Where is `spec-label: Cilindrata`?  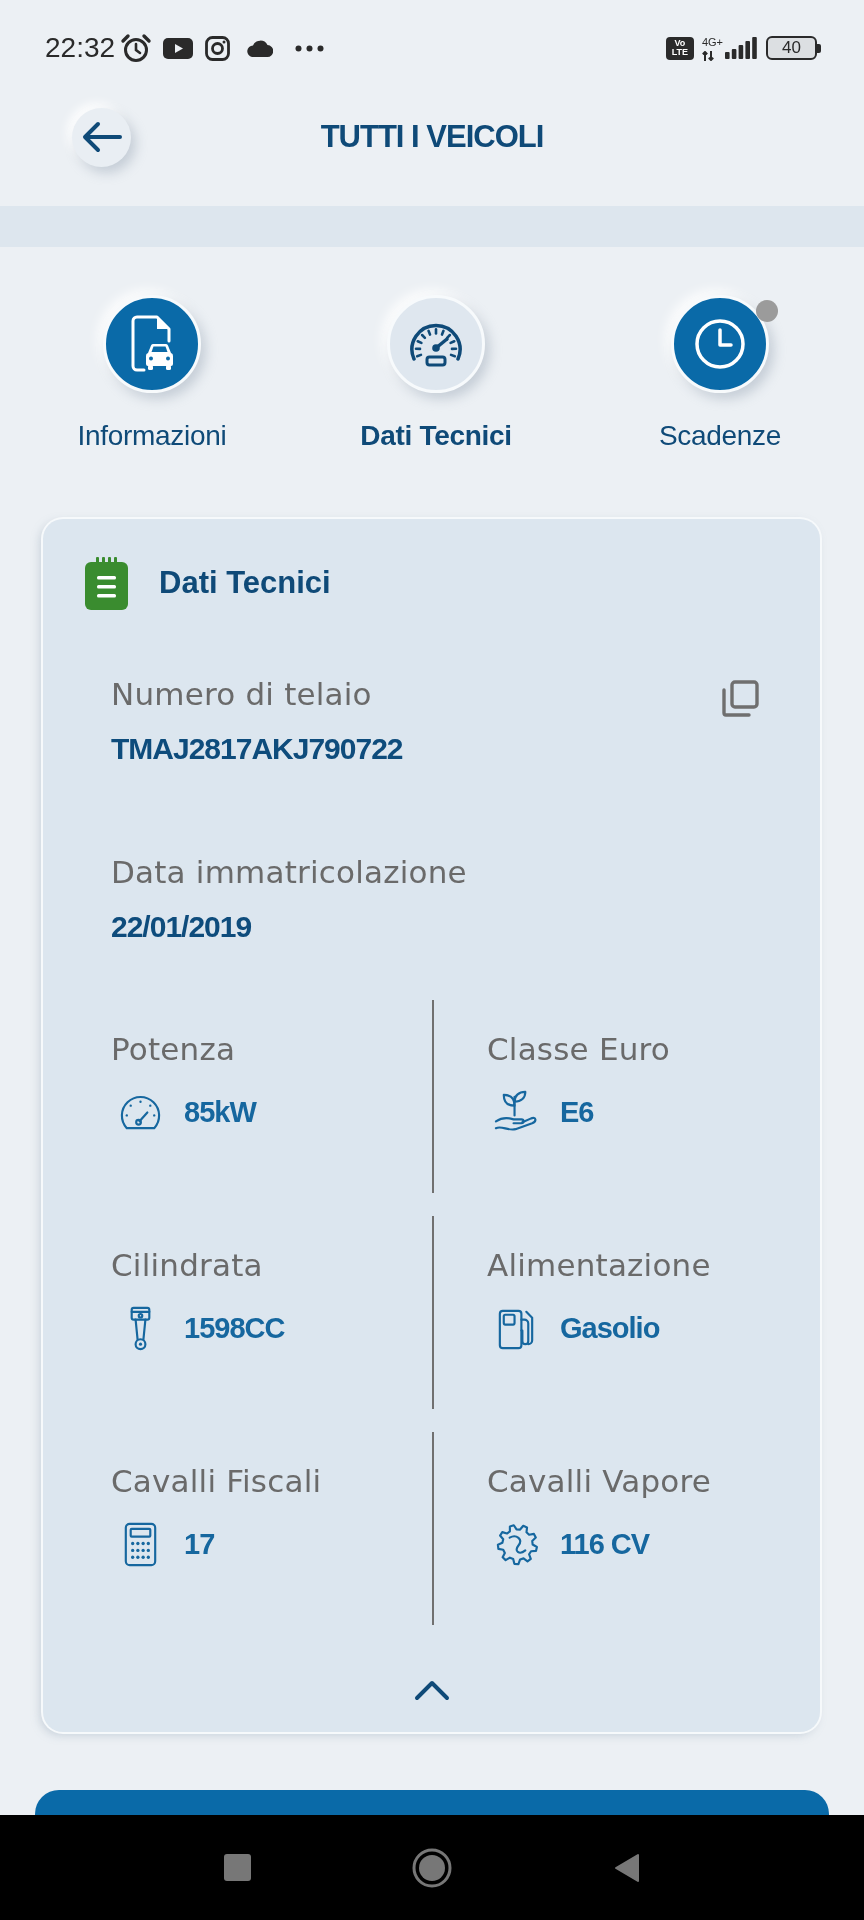
spec-label: Cilindrata is located at coordinates (187, 1265).